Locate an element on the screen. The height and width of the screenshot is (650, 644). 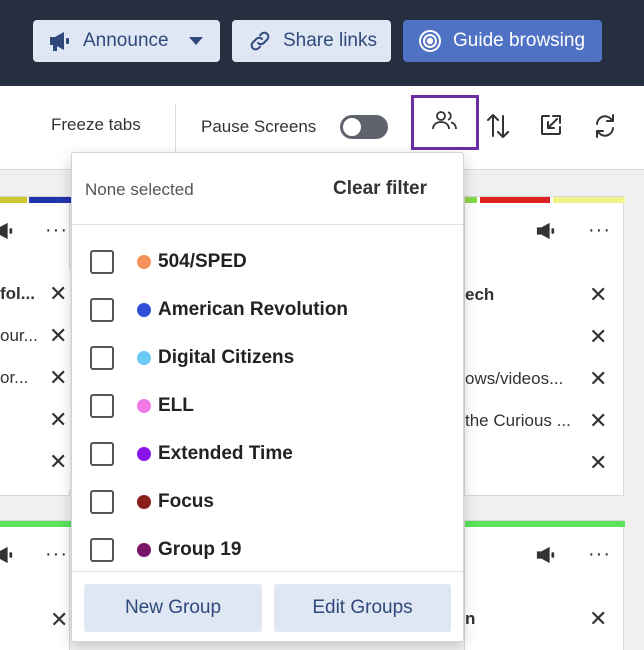
caret-down-icon is located at coordinates (195, 41).